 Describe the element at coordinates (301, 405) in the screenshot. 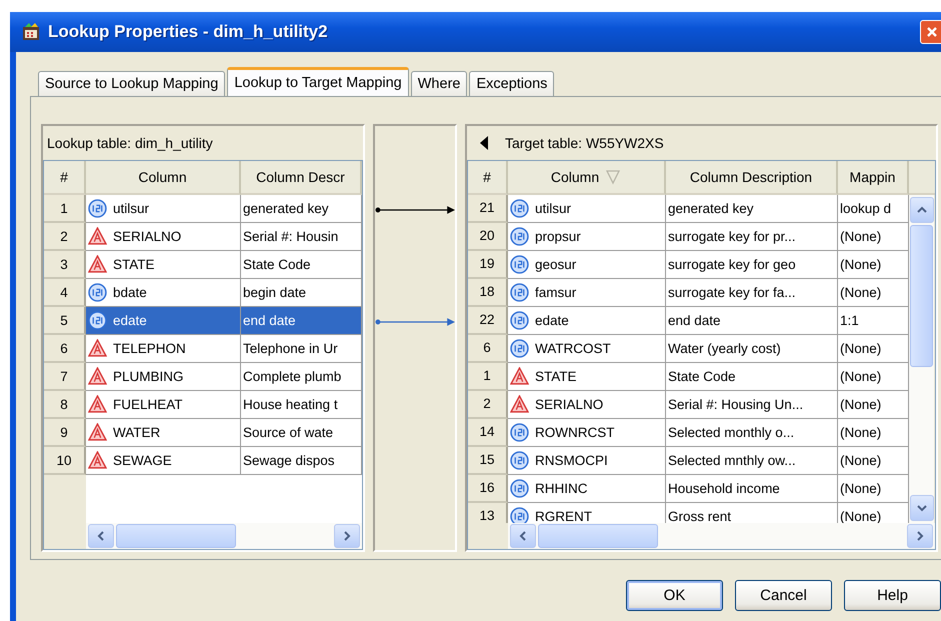

I see `table-cell: House heating t` at that location.